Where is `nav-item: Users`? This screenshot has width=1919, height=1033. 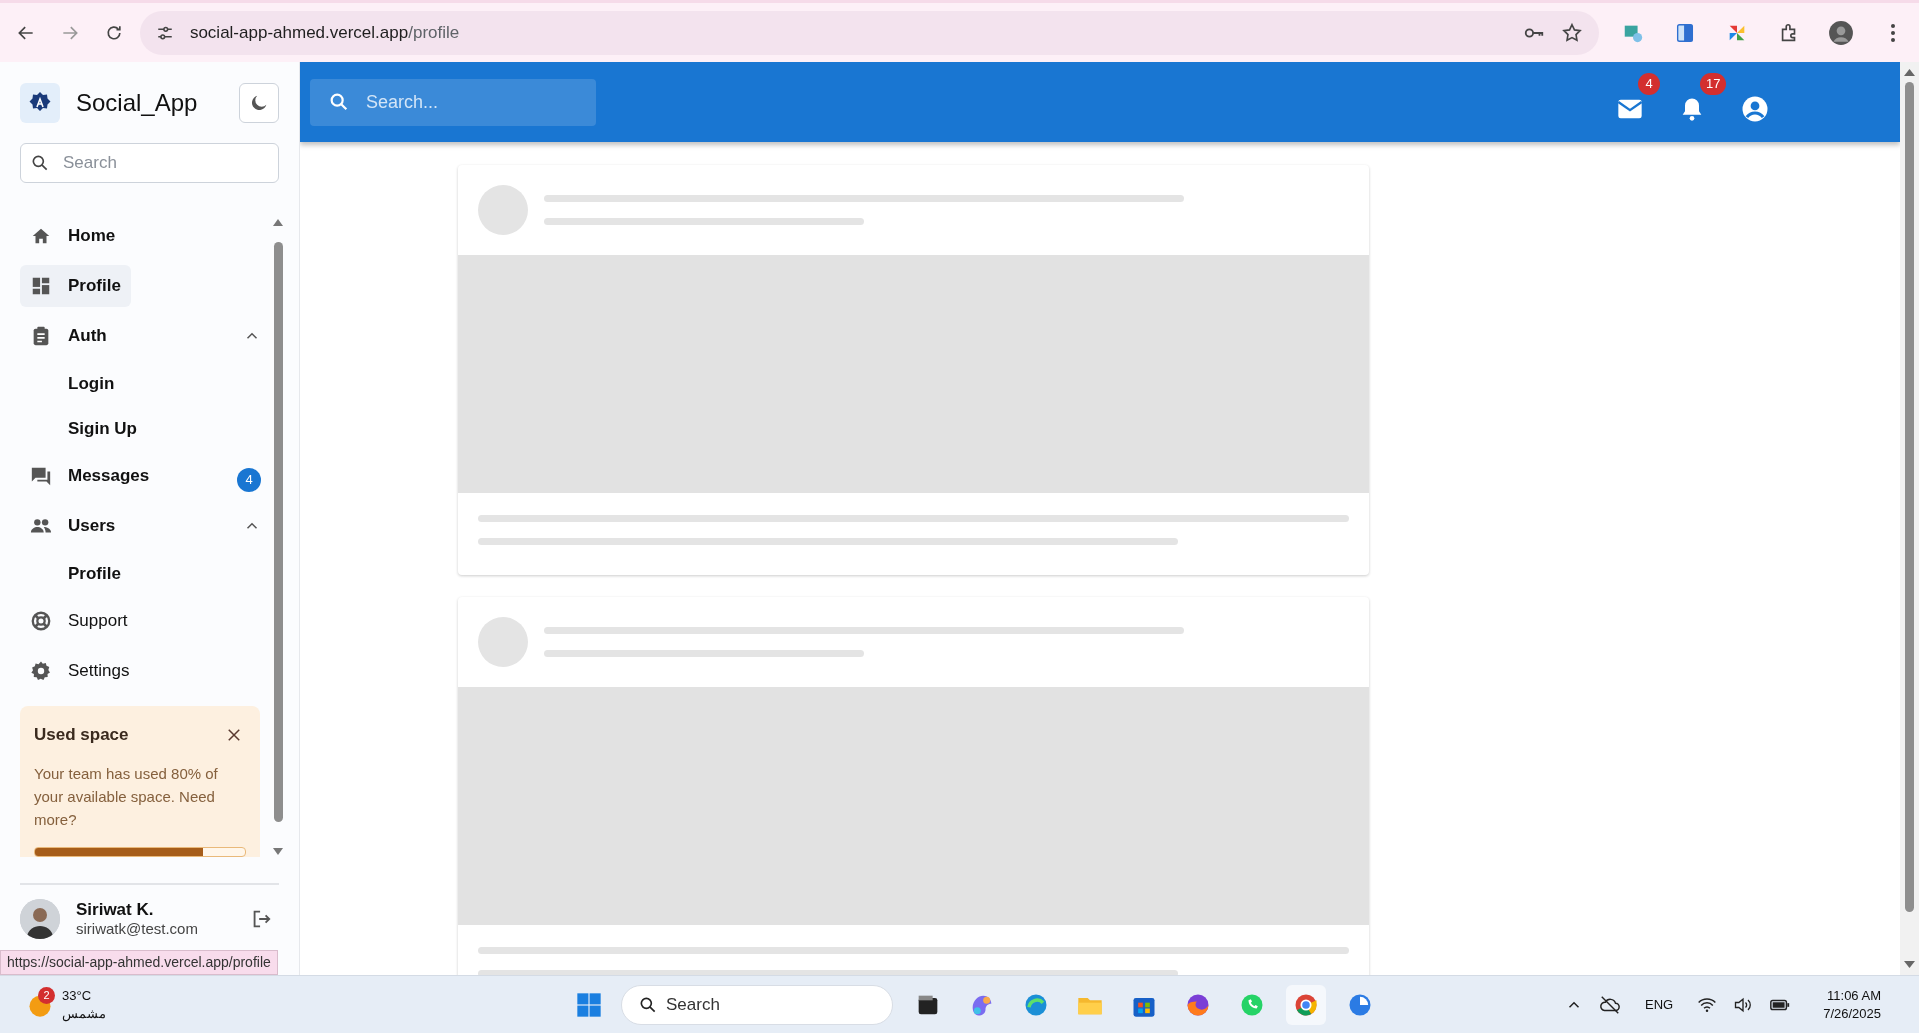 nav-item: Users is located at coordinates (73, 526).